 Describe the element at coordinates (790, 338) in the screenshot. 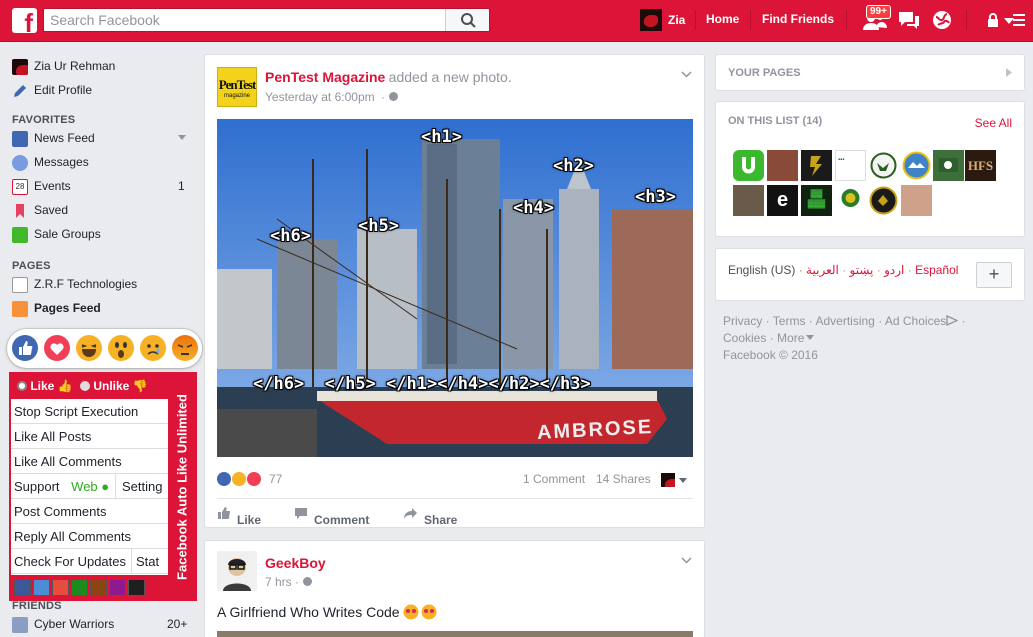

I see `footer-link-more: More` at that location.